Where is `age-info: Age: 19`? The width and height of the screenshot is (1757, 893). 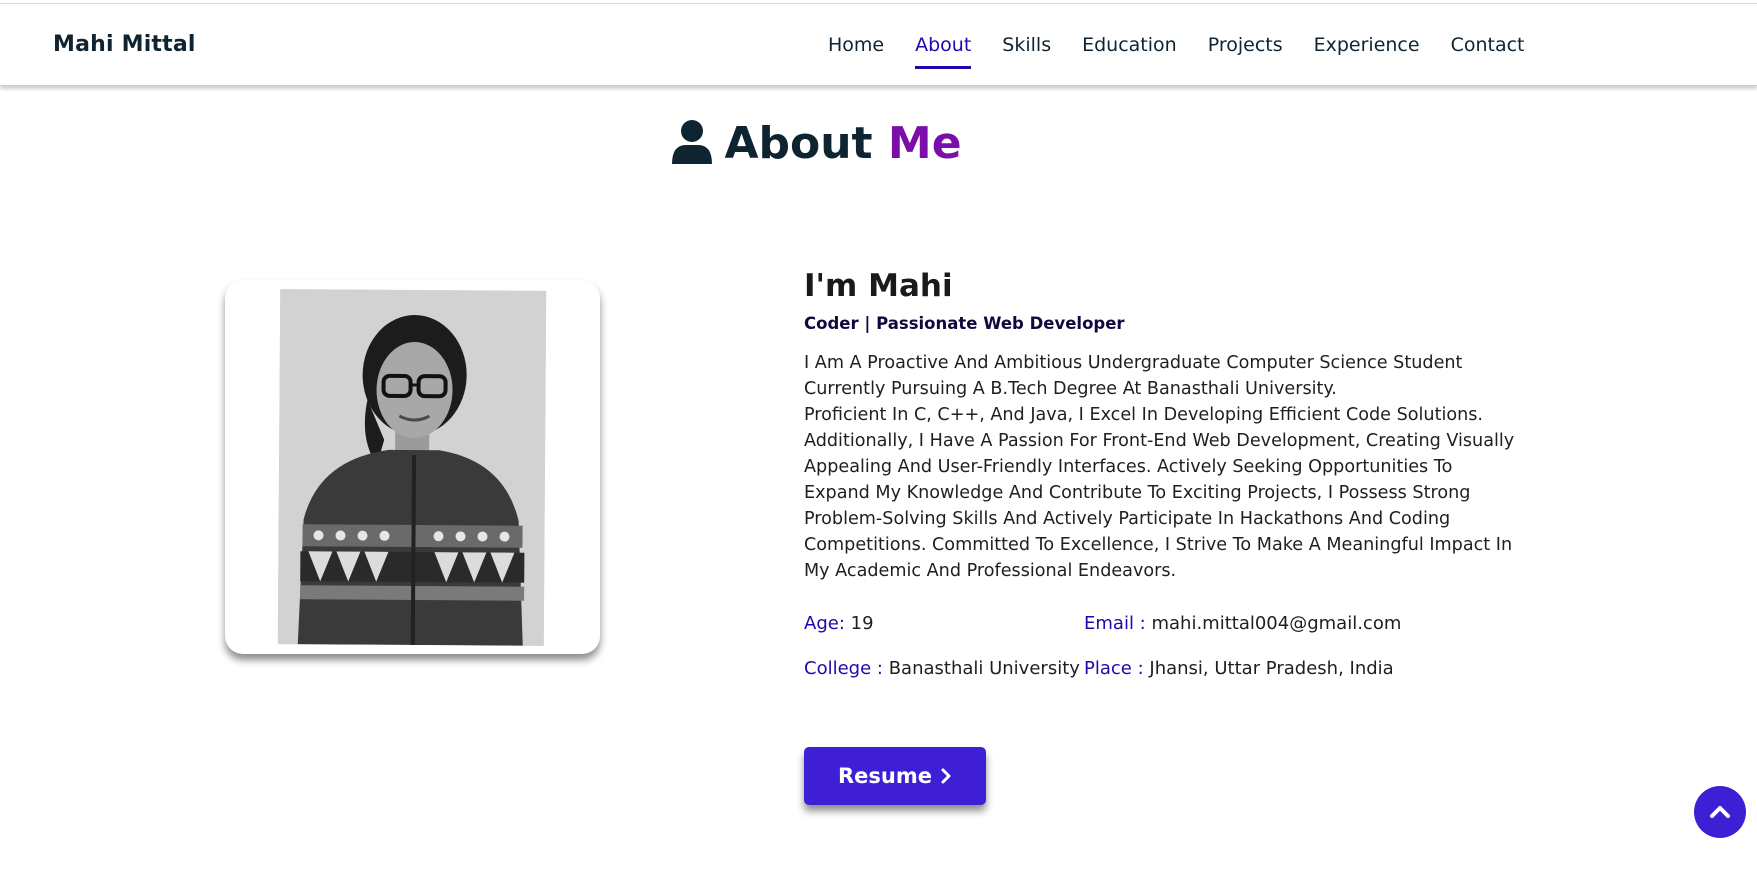 age-info: Age: 19 is located at coordinates (839, 623).